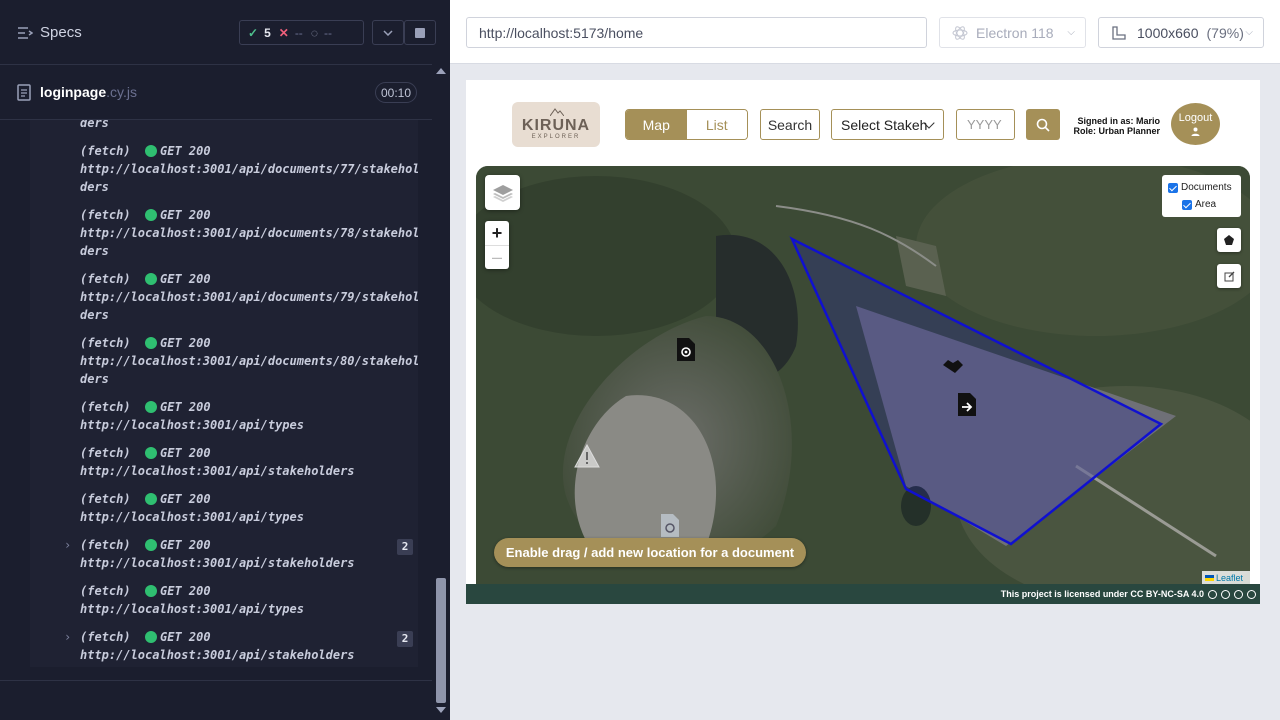  I want to click on browser-name: Electron 118, so click(1015, 32).